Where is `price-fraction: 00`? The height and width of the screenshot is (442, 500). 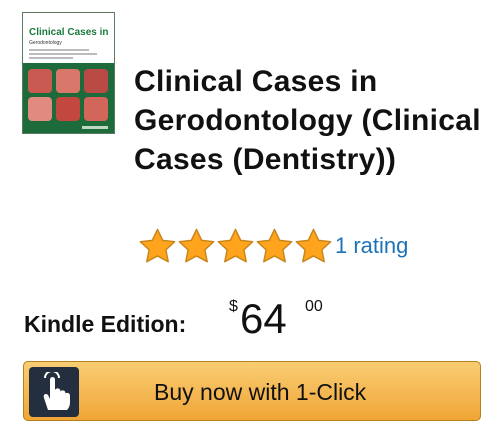 price-fraction: 00 is located at coordinates (314, 306).